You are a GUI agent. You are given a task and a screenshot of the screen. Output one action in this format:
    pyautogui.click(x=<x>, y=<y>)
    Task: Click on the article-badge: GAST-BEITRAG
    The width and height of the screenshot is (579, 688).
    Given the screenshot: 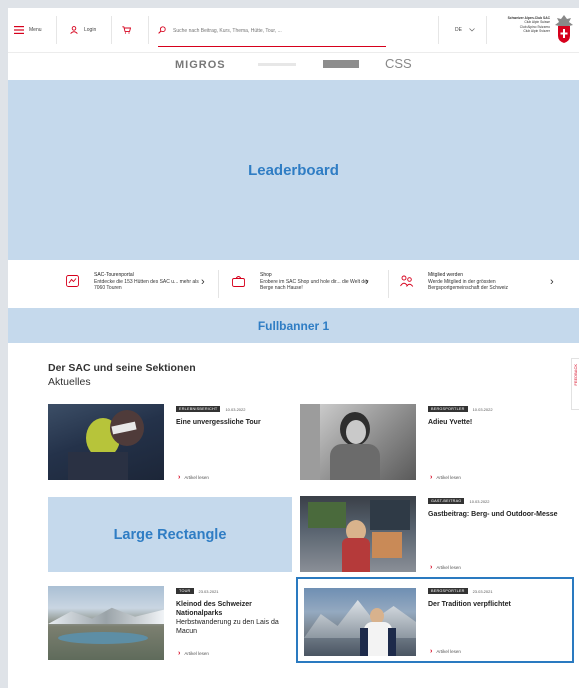 What is the action you would take?
    pyautogui.click(x=446, y=501)
    